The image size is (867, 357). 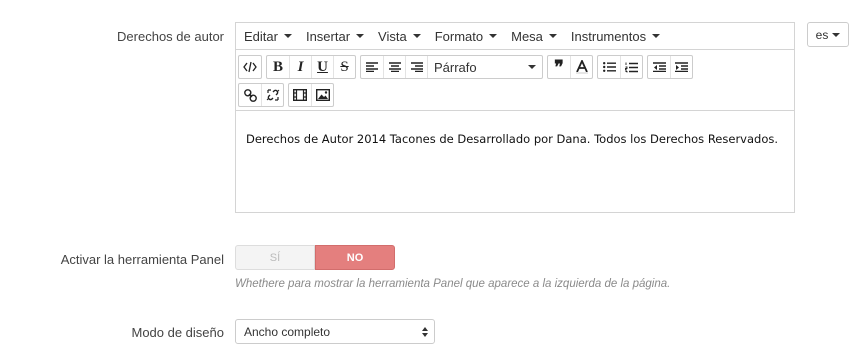 What do you see at coordinates (142, 259) in the screenshot?
I see `panel-tool-label: Activar la herramienta Panel` at bounding box center [142, 259].